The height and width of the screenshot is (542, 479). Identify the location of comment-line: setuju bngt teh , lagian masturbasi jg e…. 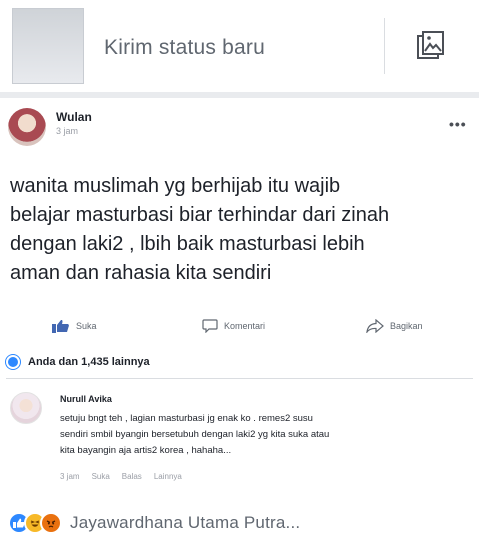
(186, 418).